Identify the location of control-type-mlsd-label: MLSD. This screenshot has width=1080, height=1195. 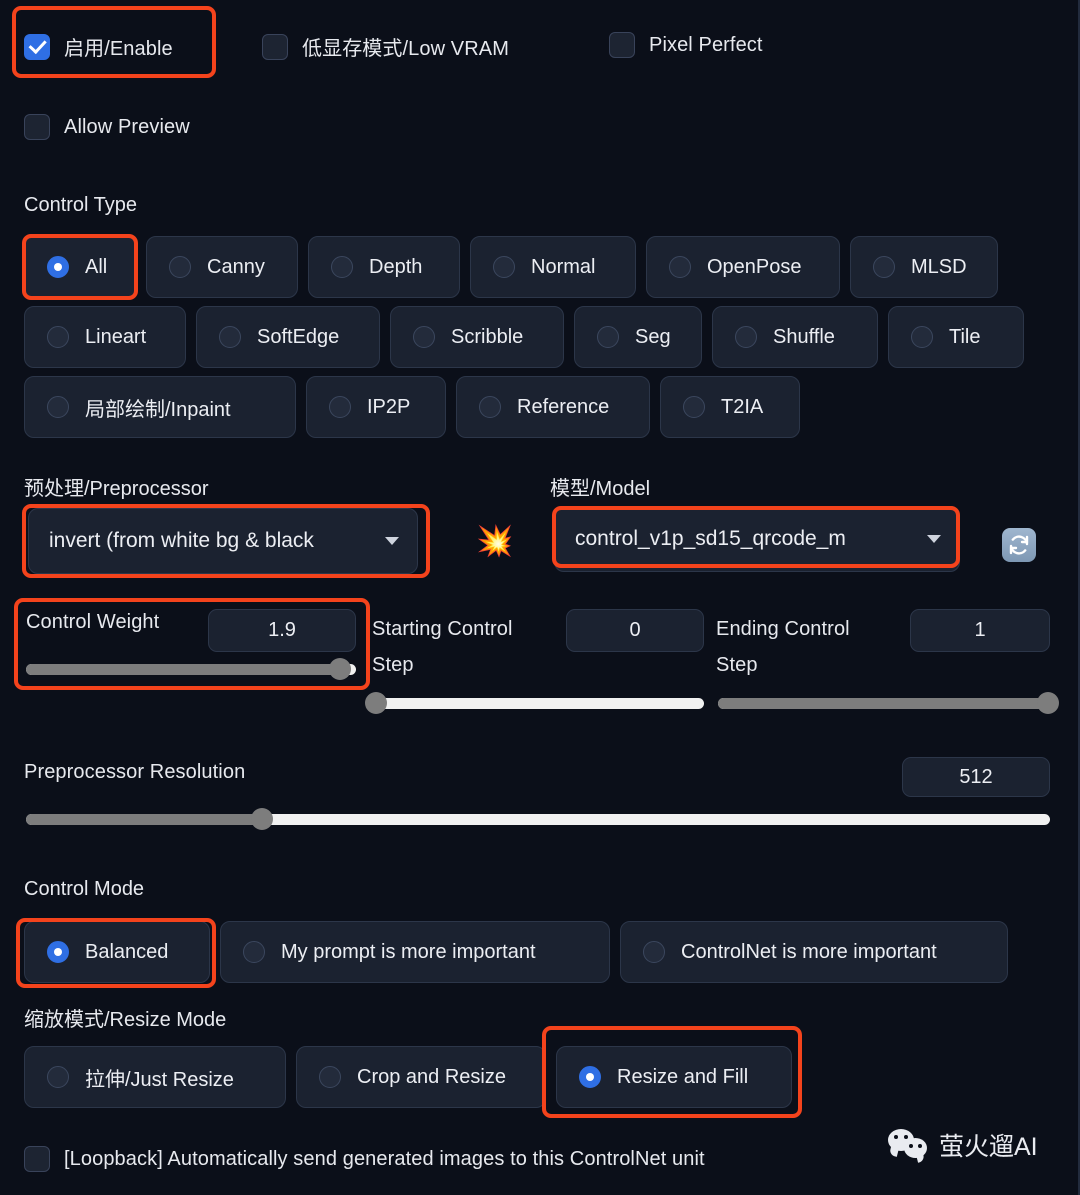
(939, 266).